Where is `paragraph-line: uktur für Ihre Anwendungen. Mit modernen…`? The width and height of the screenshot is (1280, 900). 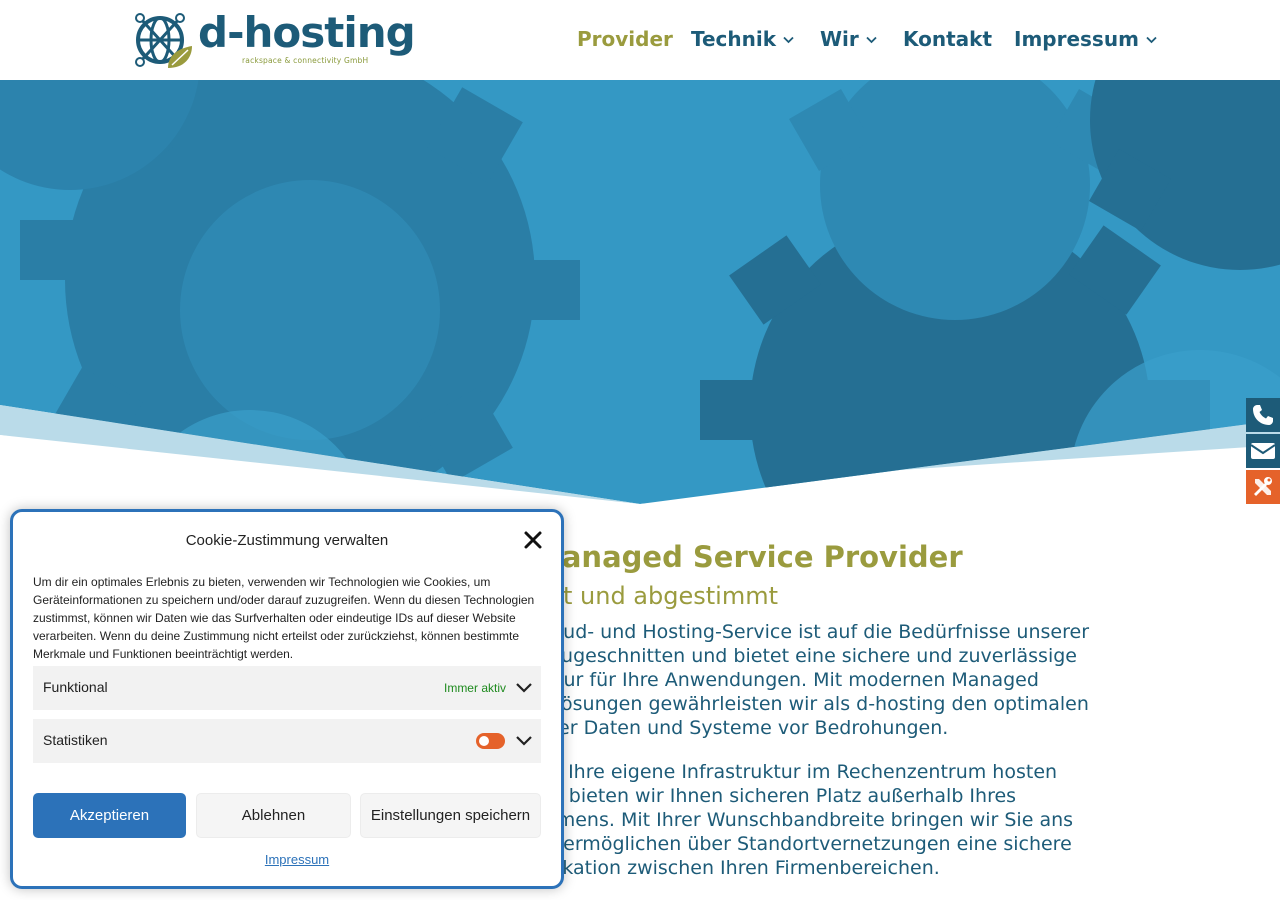
paragraph-line: uktur für Ihre Anwendungen. Mit modernen… is located at coordinates (786, 680).